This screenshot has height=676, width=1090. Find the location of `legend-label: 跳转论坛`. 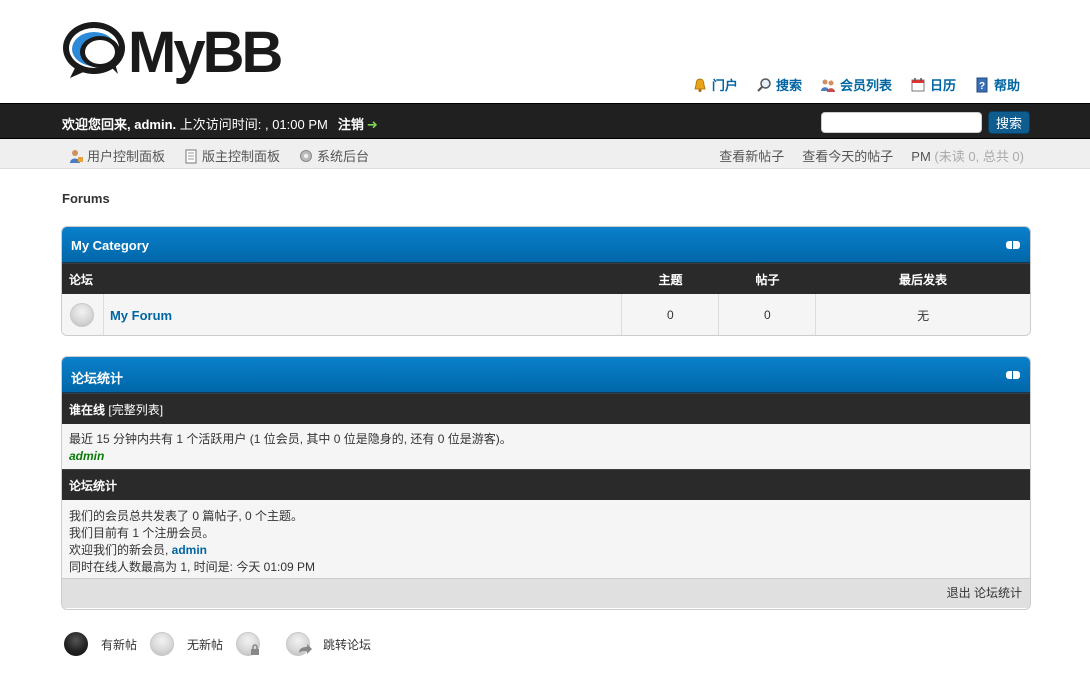

legend-label: 跳转论坛 is located at coordinates (347, 644).